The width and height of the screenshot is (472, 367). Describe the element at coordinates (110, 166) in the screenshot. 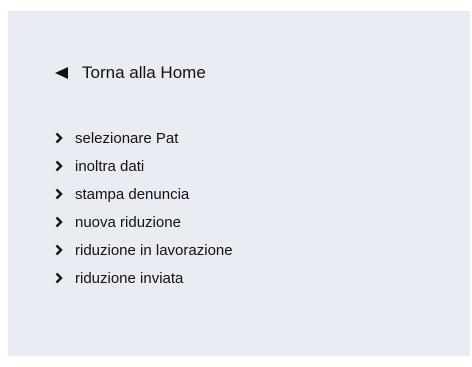

I see `menu-item-label: inoltra dati` at that location.